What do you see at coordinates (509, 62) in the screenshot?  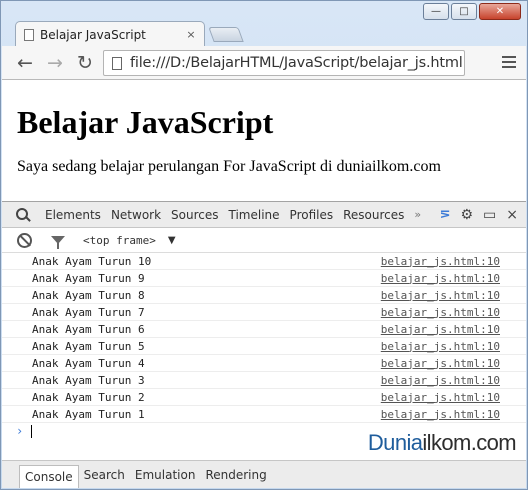 I see `hamburger-menu-icon` at bounding box center [509, 62].